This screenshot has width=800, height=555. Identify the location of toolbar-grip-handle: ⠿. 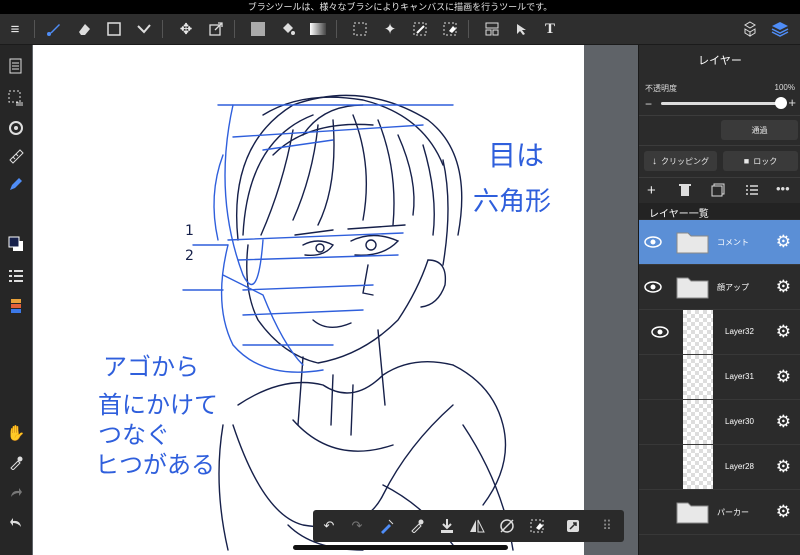
(607, 526).